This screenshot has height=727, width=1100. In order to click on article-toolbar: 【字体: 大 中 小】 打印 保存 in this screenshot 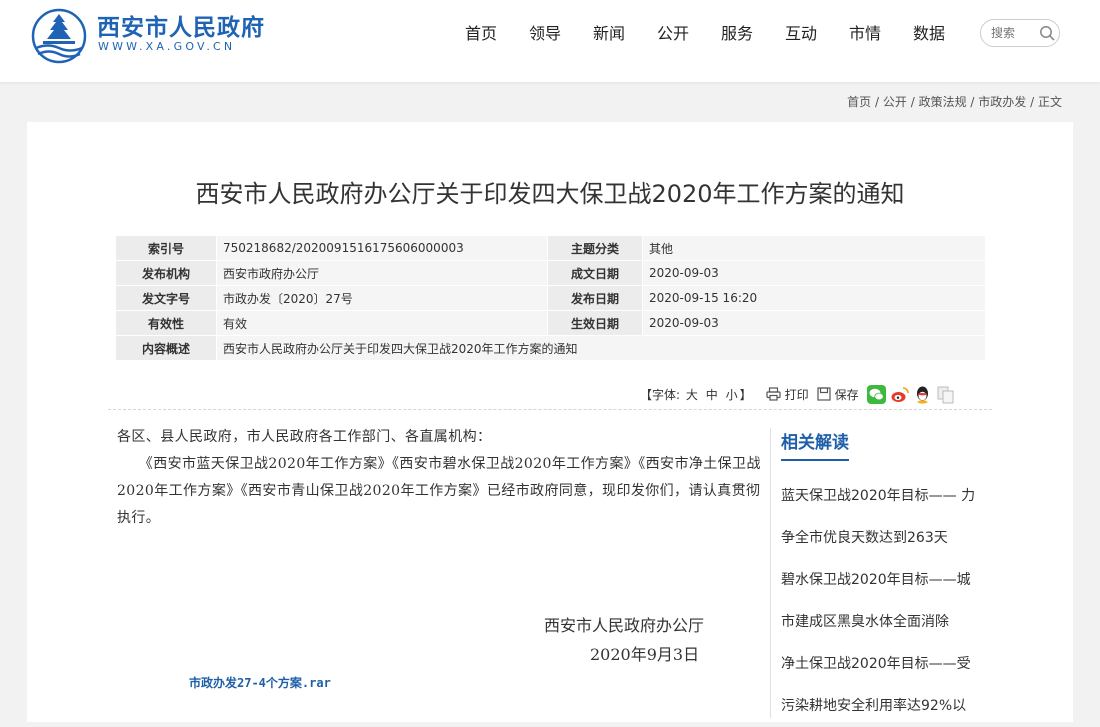, I will do `click(799, 394)`.